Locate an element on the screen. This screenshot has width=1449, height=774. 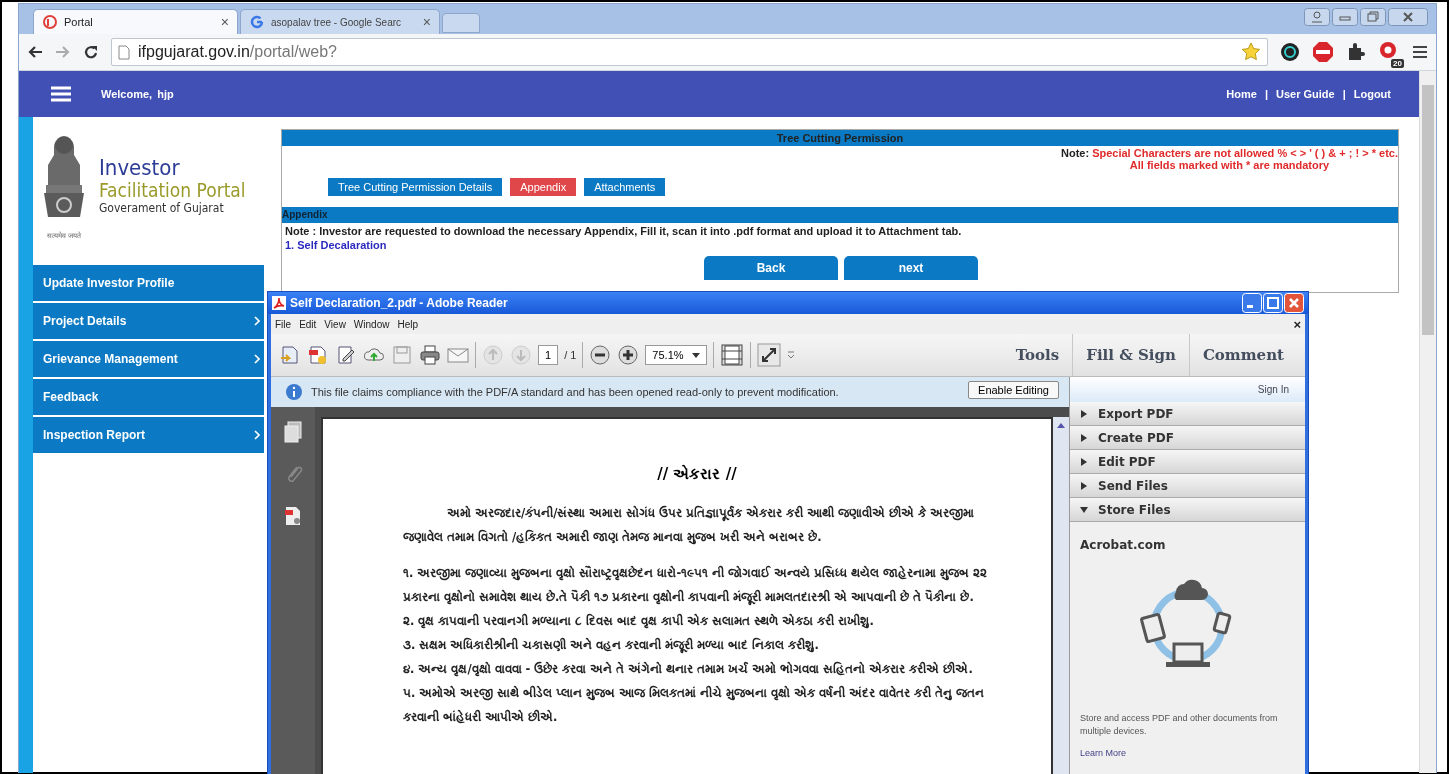
pages-icon is located at coordinates (293, 432).